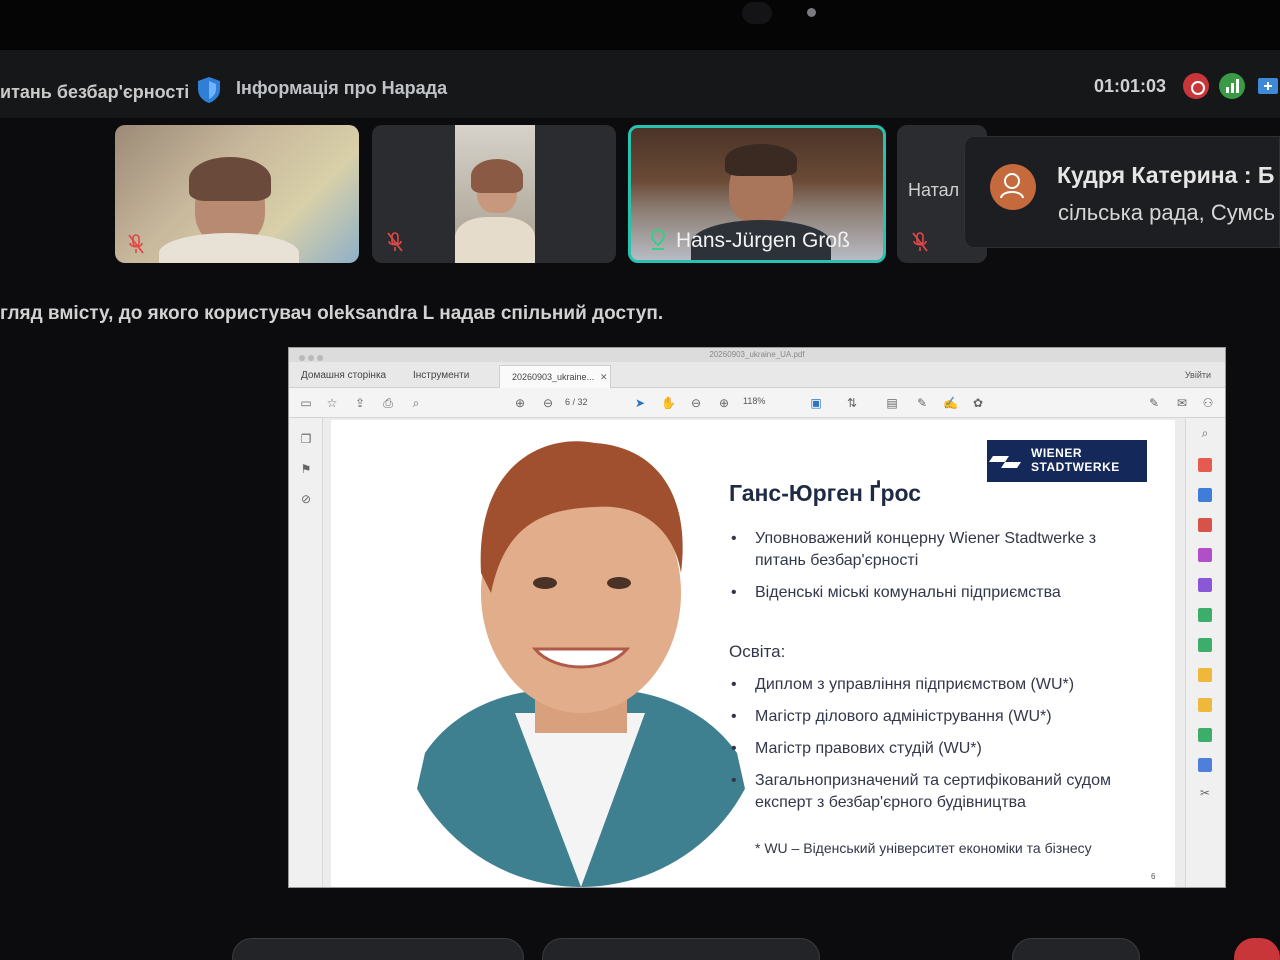 The image size is (1280, 960). What do you see at coordinates (658, 239) in the screenshot?
I see `location-pin-icon` at bounding box center [658, 239].